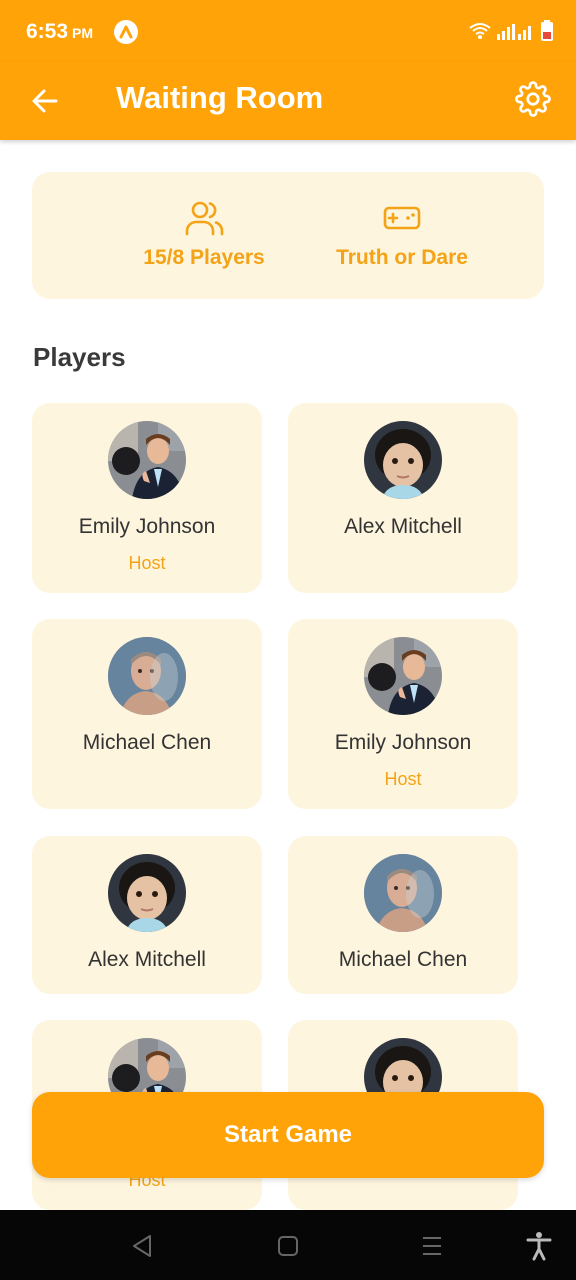 The image size is (576, 1280). Describe the element at coordinates (547, 33) in the screenshot. I see `battery-icon` at that location.